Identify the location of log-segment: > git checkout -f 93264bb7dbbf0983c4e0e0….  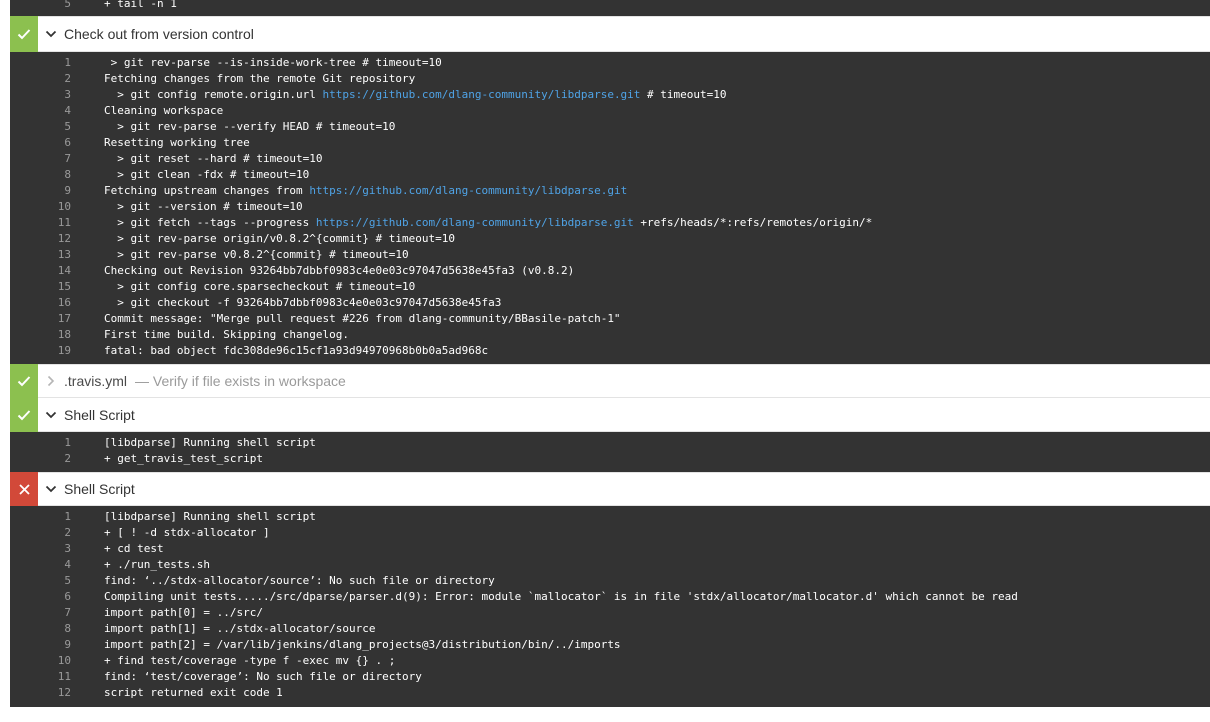
(303, 302).